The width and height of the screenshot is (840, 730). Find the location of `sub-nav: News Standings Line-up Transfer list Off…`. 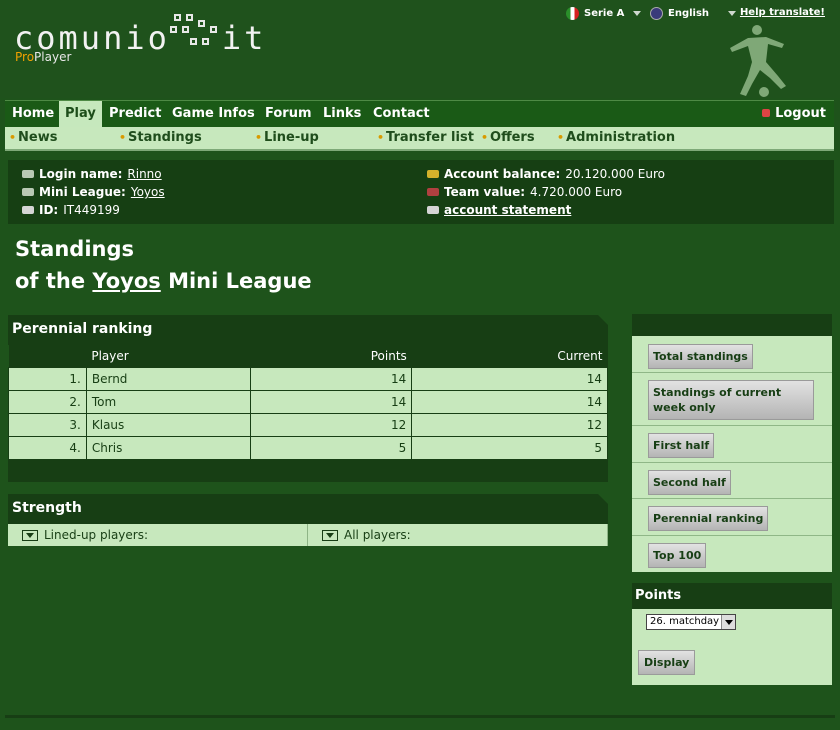

sub-nav: News Standings Line-up Transfer list Off… is located at coordinates (419, 139).